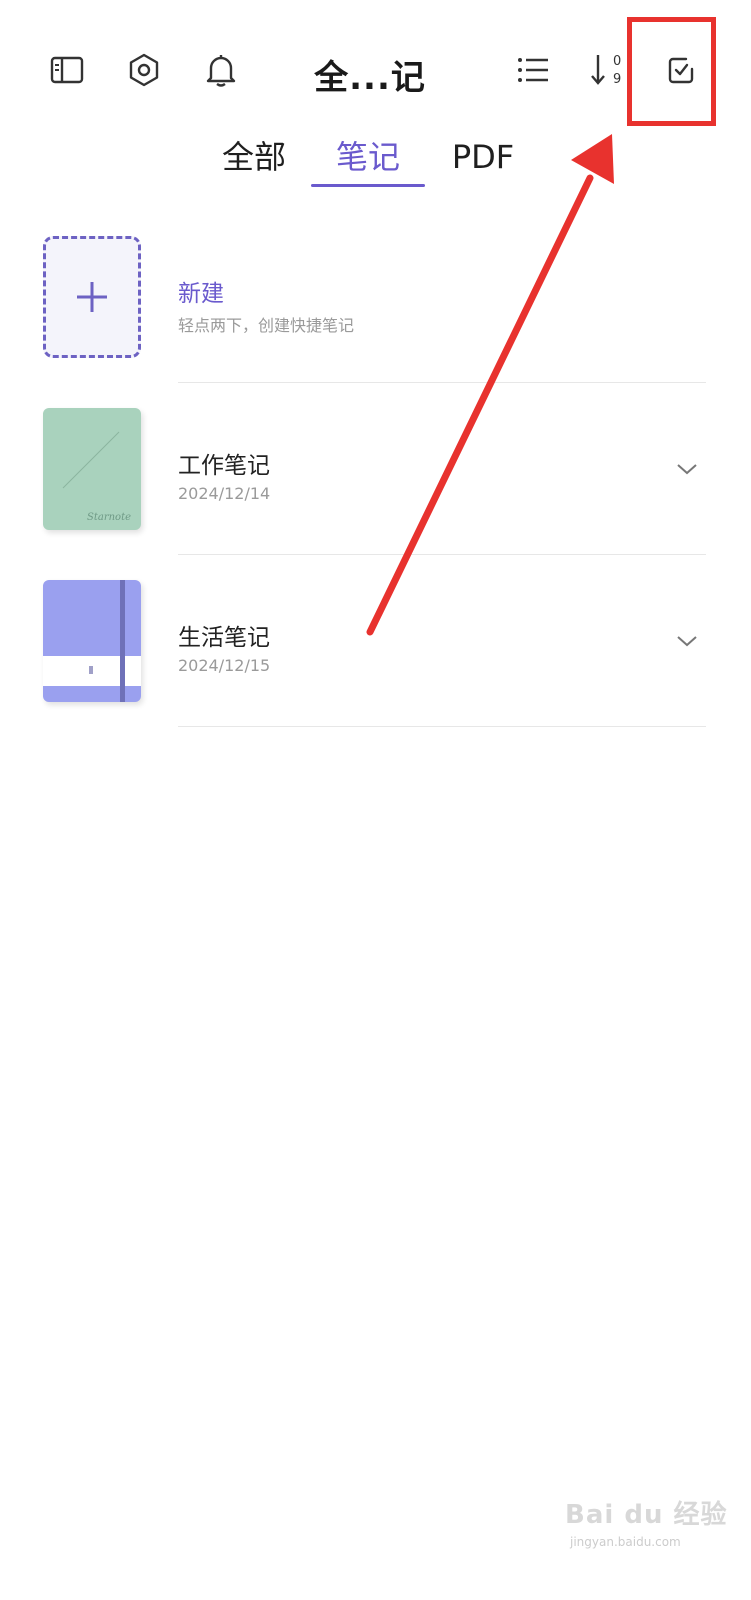 The width and height of the screenshot is (751, 1600). I want to click on active-tab-indicator, so click(368, 185).